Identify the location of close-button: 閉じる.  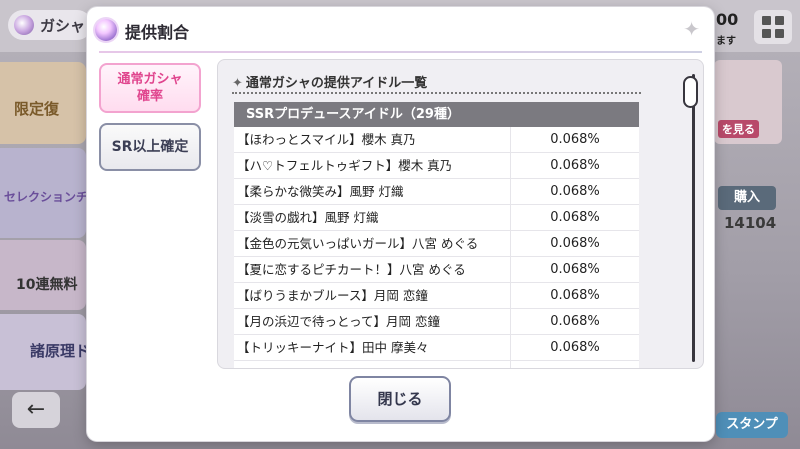
(400, 399).